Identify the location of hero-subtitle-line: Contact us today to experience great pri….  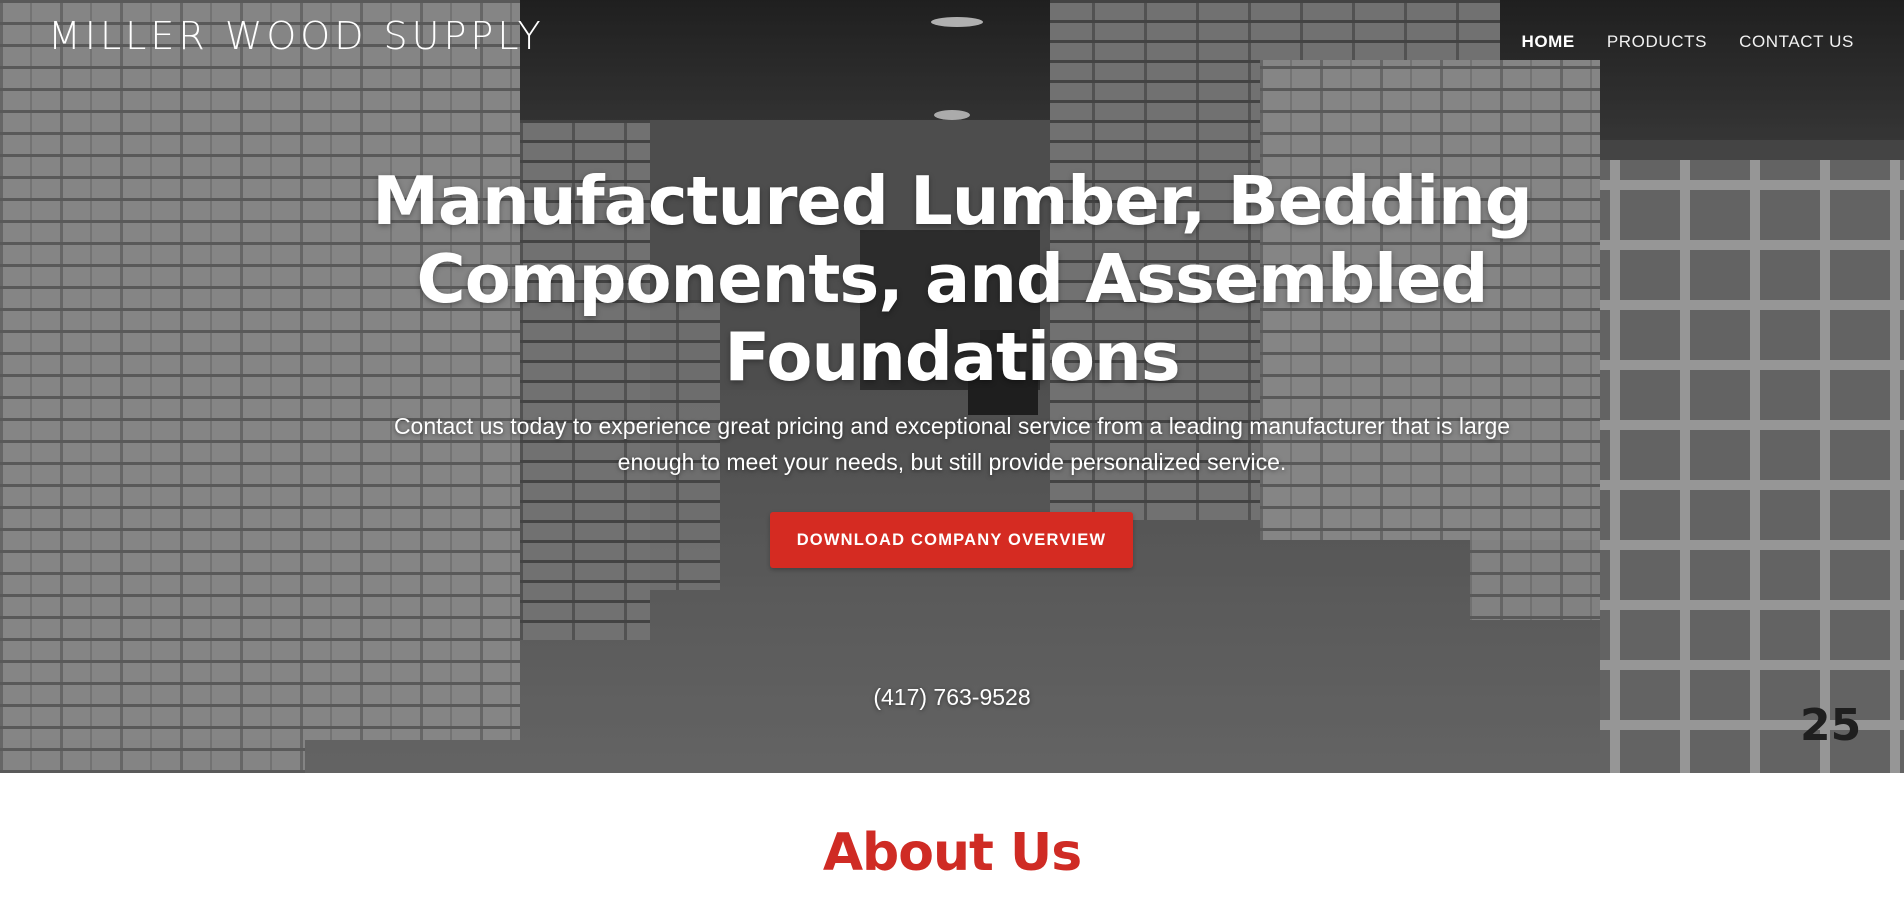
(952, 426).